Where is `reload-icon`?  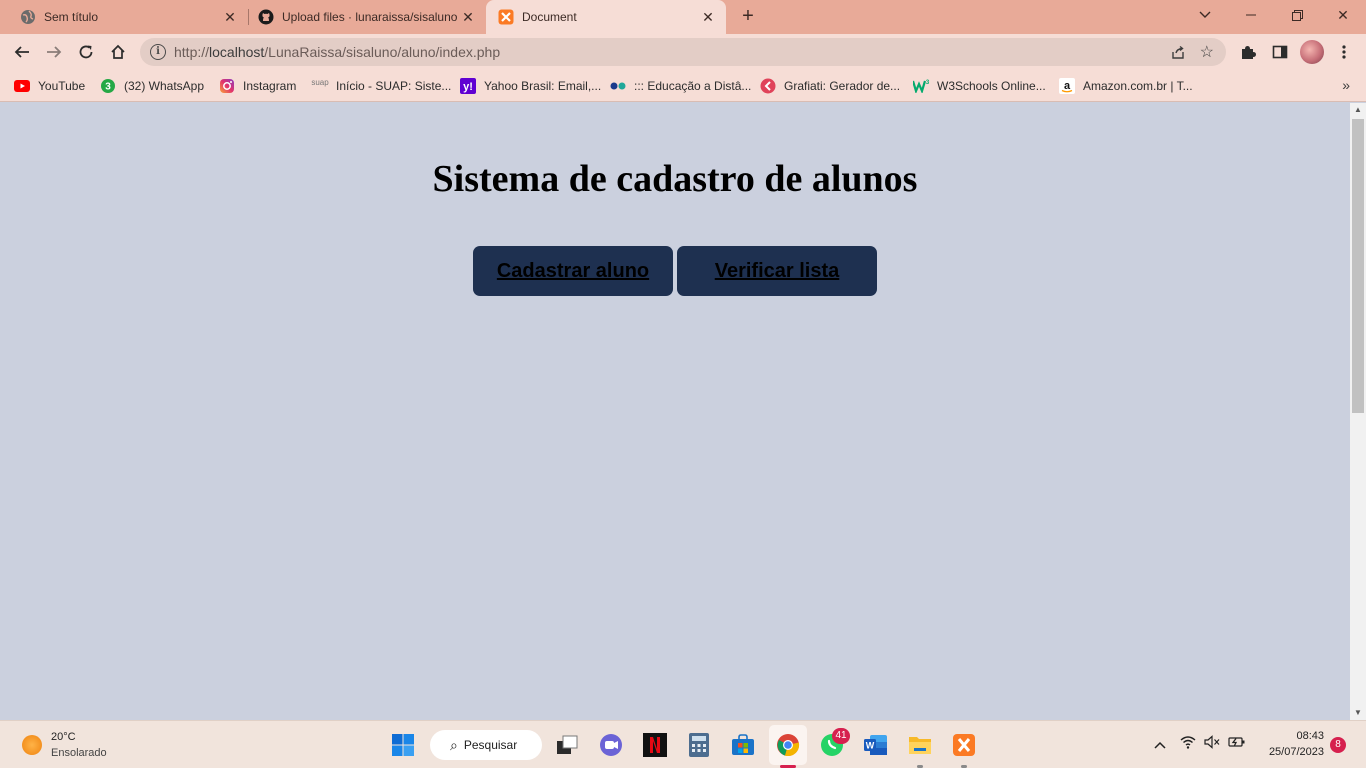
reload-icon is located at coordinates (86, 52).